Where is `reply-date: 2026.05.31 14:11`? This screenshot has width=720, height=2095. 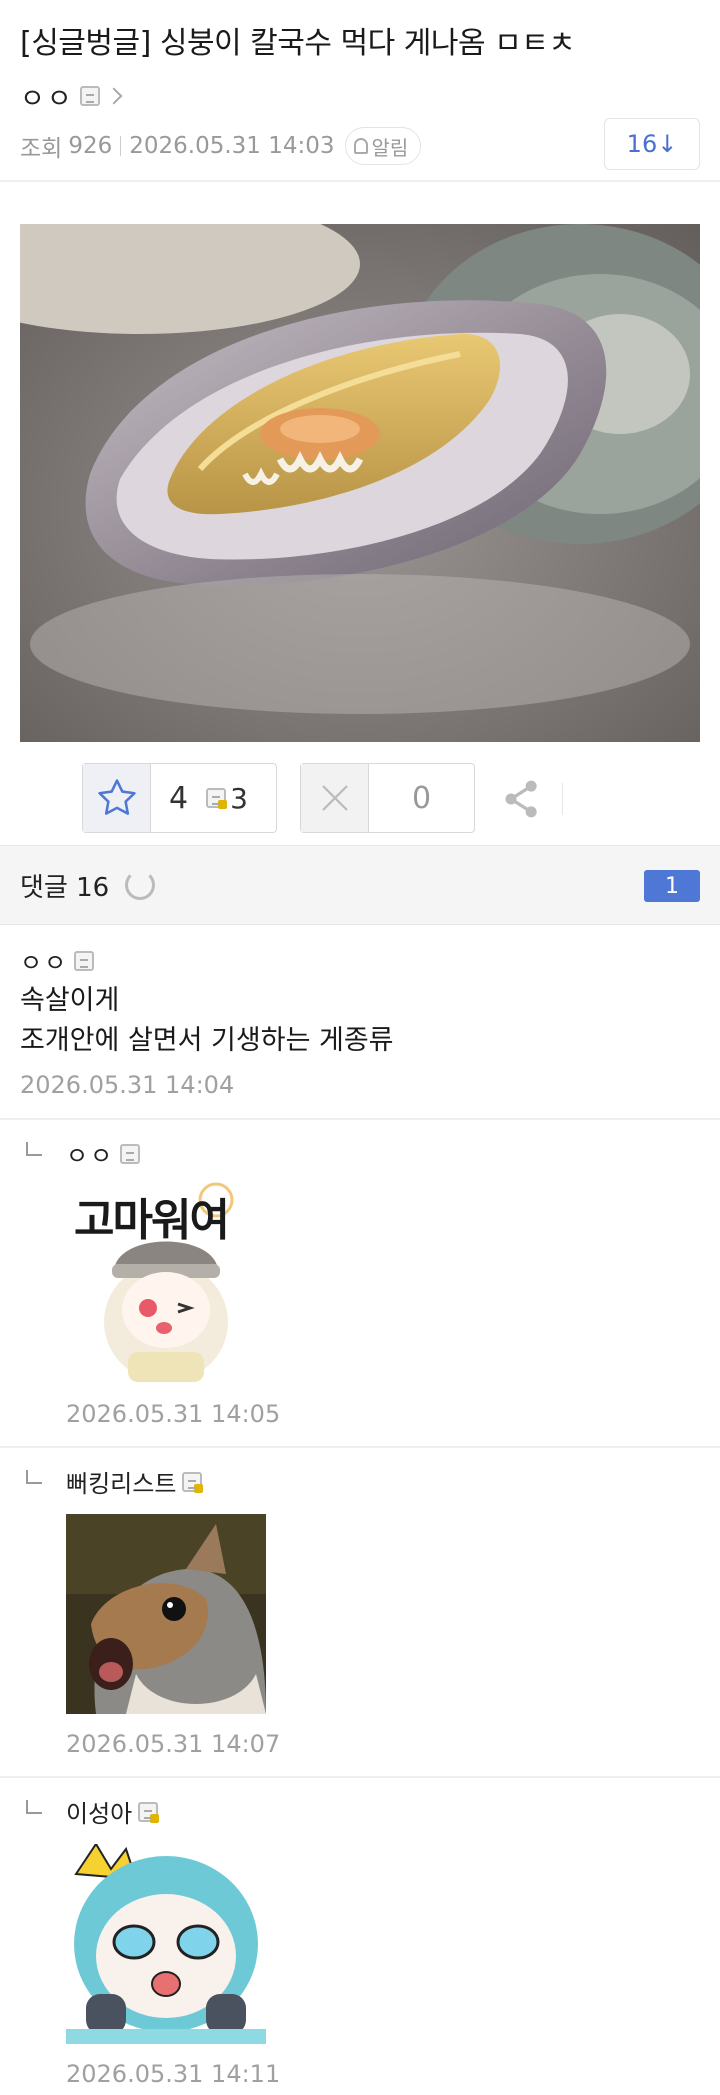
reply-date: 2026.05.31 14:11 is located at coordinates (173, 2074).